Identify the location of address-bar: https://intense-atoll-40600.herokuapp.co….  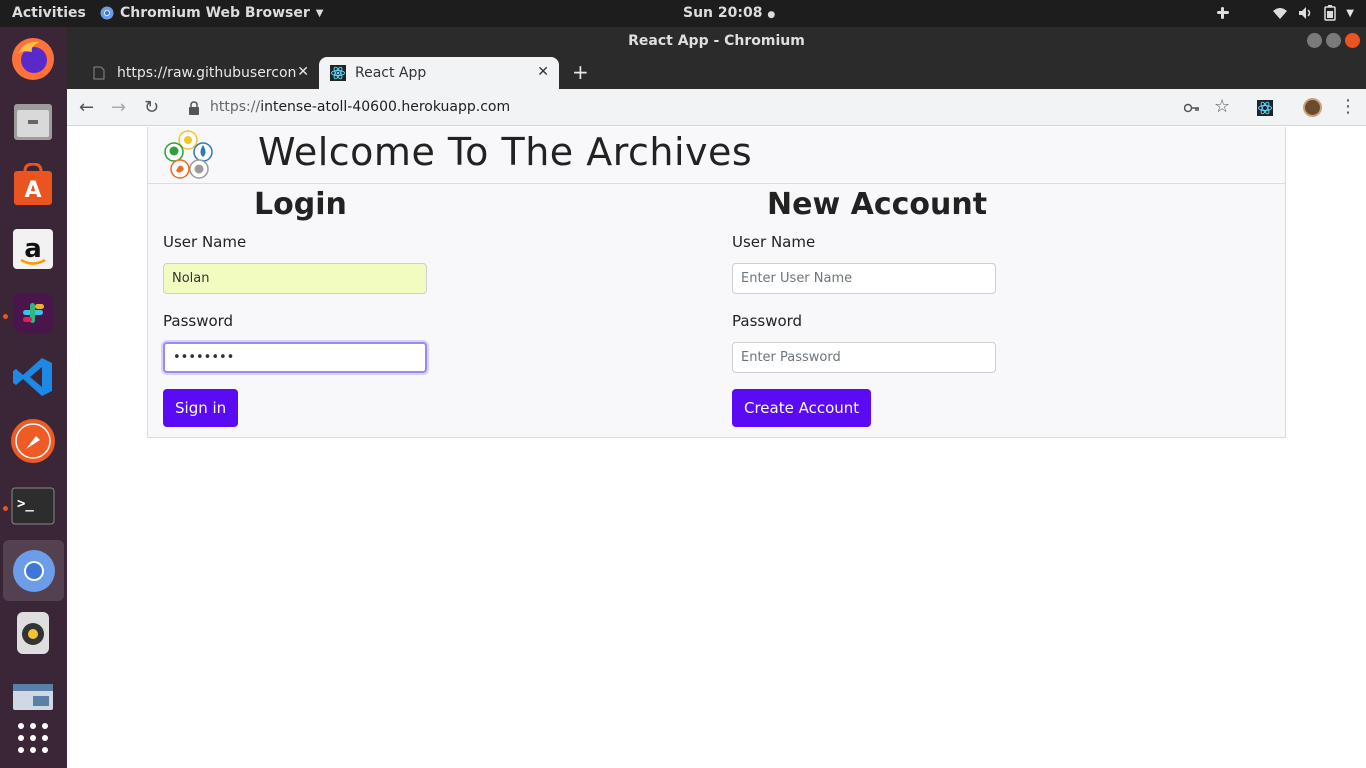
(360, 107).